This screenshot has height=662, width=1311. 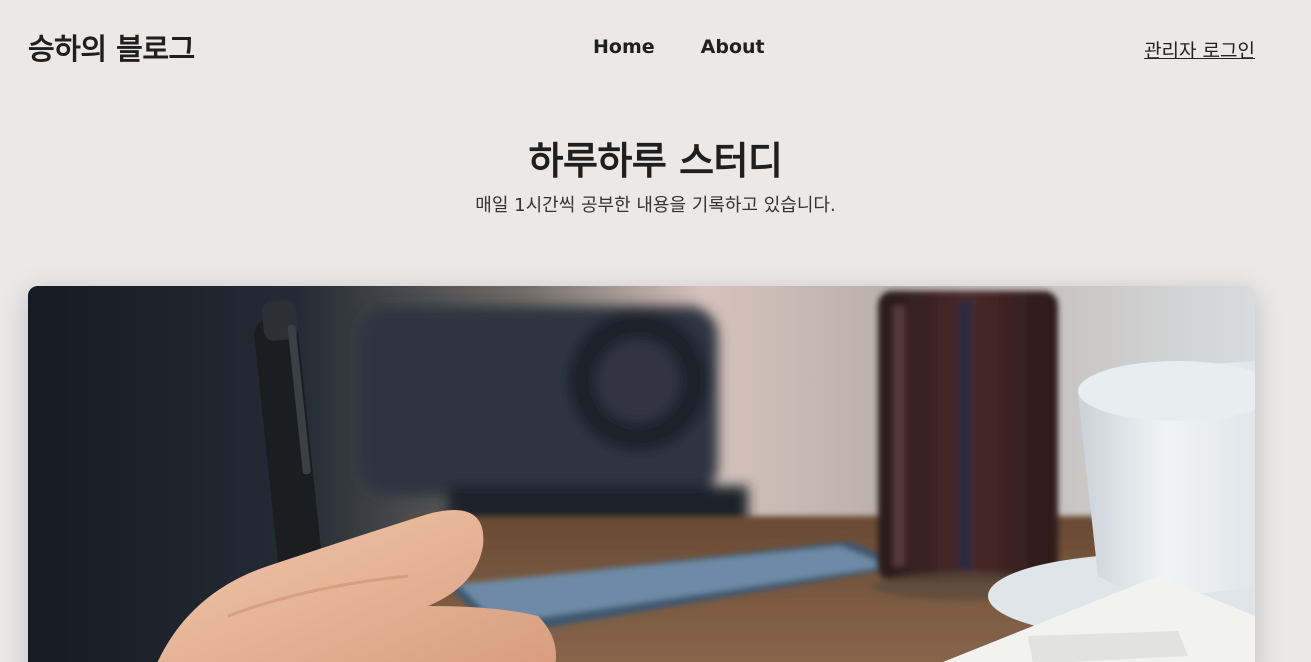 I want to click on top-navigation-bar: 승하의 블로그 Home About 관리자 로그인, so click(x=655, y=48).